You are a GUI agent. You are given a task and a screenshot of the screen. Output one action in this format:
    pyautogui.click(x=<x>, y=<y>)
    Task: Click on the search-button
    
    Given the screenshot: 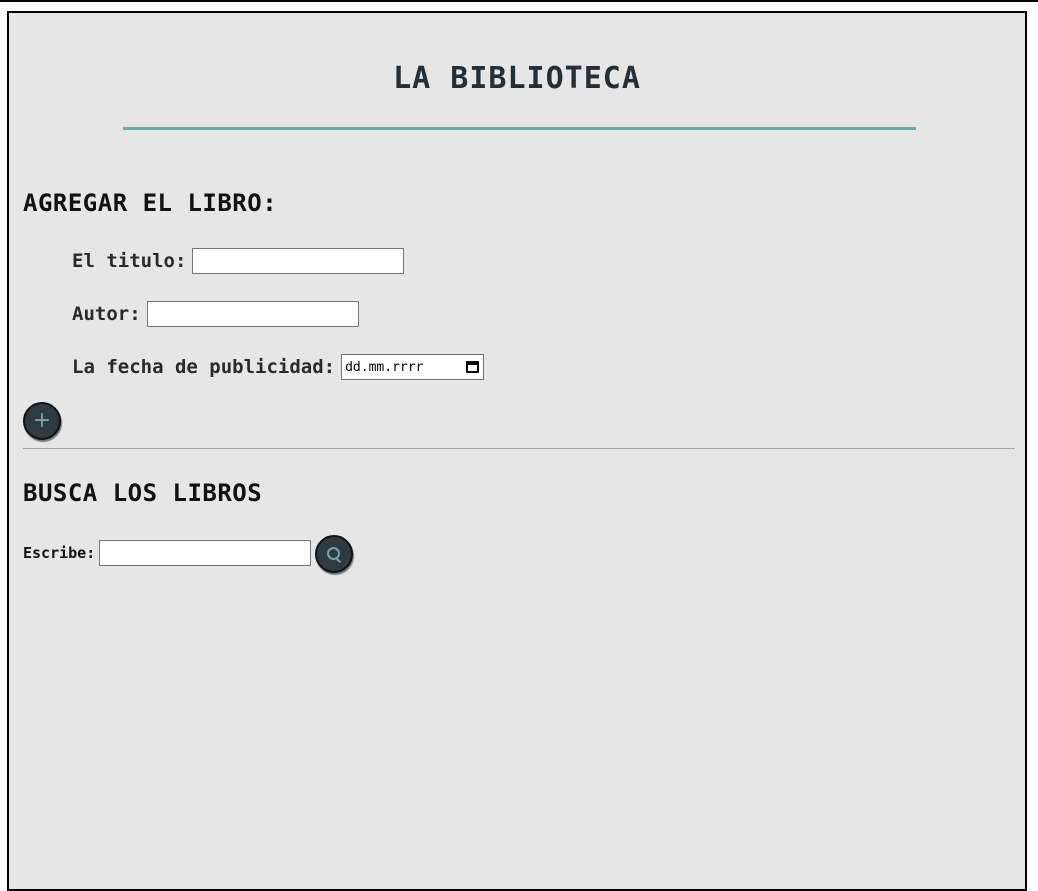 What is the action you would take?
    pyautogui.click(x=334, y=554)
    